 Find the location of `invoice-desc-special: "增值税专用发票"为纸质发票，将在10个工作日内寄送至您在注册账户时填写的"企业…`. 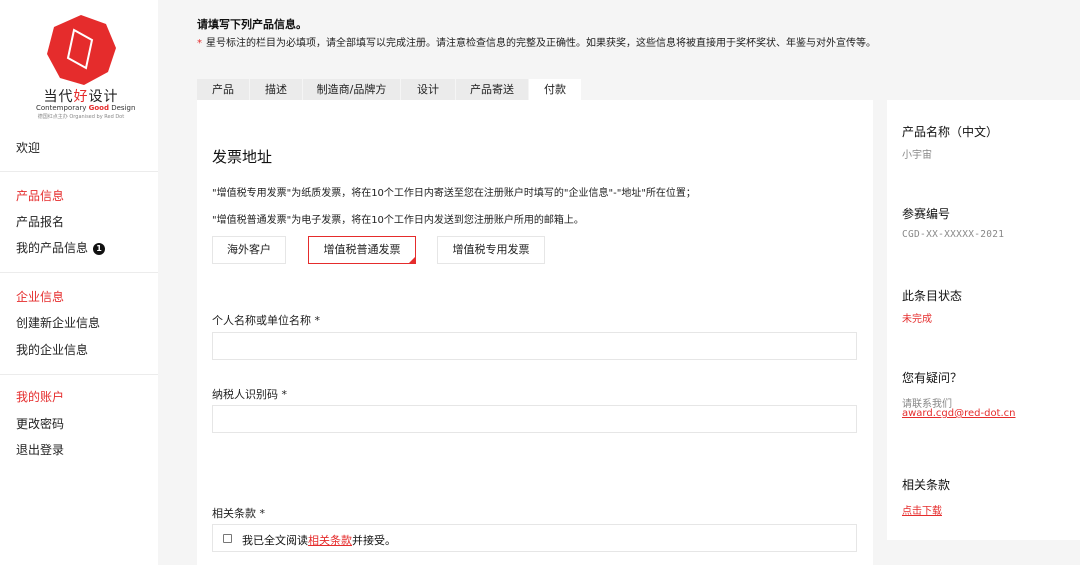

invoice-desc-special: "增值税专用发票"为纸质发票，将在10个工作日内寄送至您在注册账户时填写的"企业… is located at coordinates (454, 193).